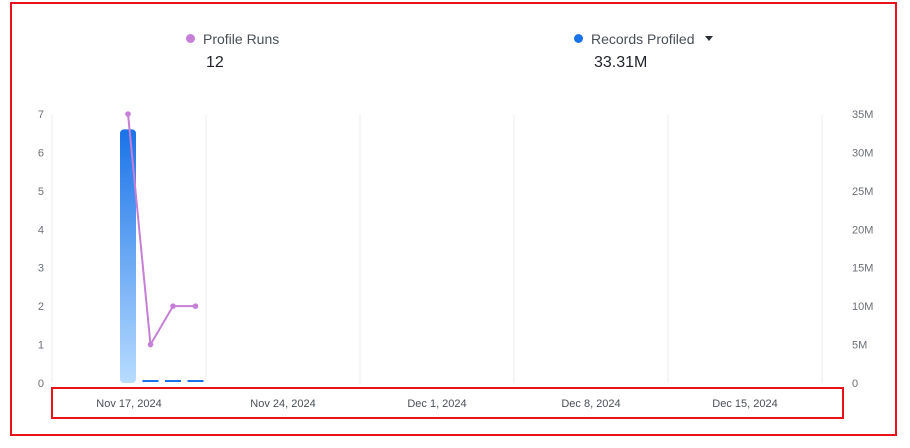 This screenshot has height=448, width=910. Describe the element at coordinates (41, 115) in the screenshot. I see `left-axis-tick: 7` at that location.